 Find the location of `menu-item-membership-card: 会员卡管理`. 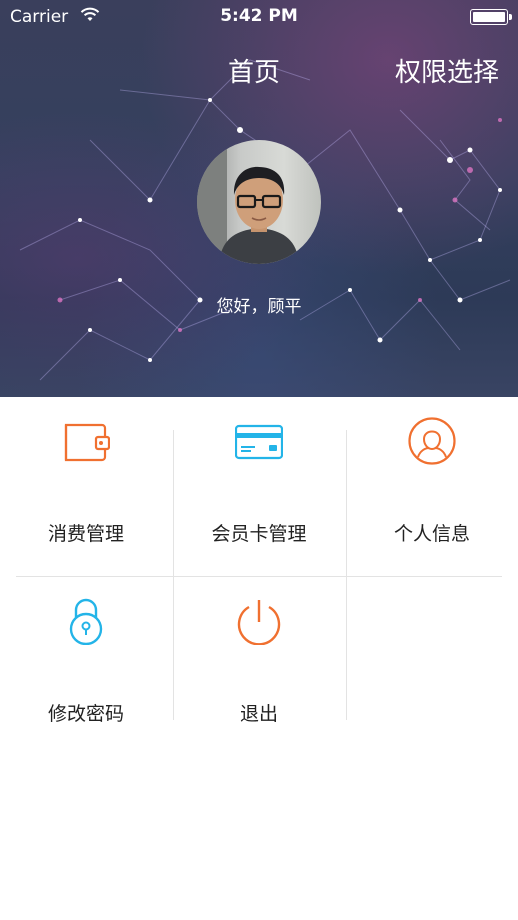

menu-item-membership-card: 会员卡管理 is located at coordinates (259, 471).